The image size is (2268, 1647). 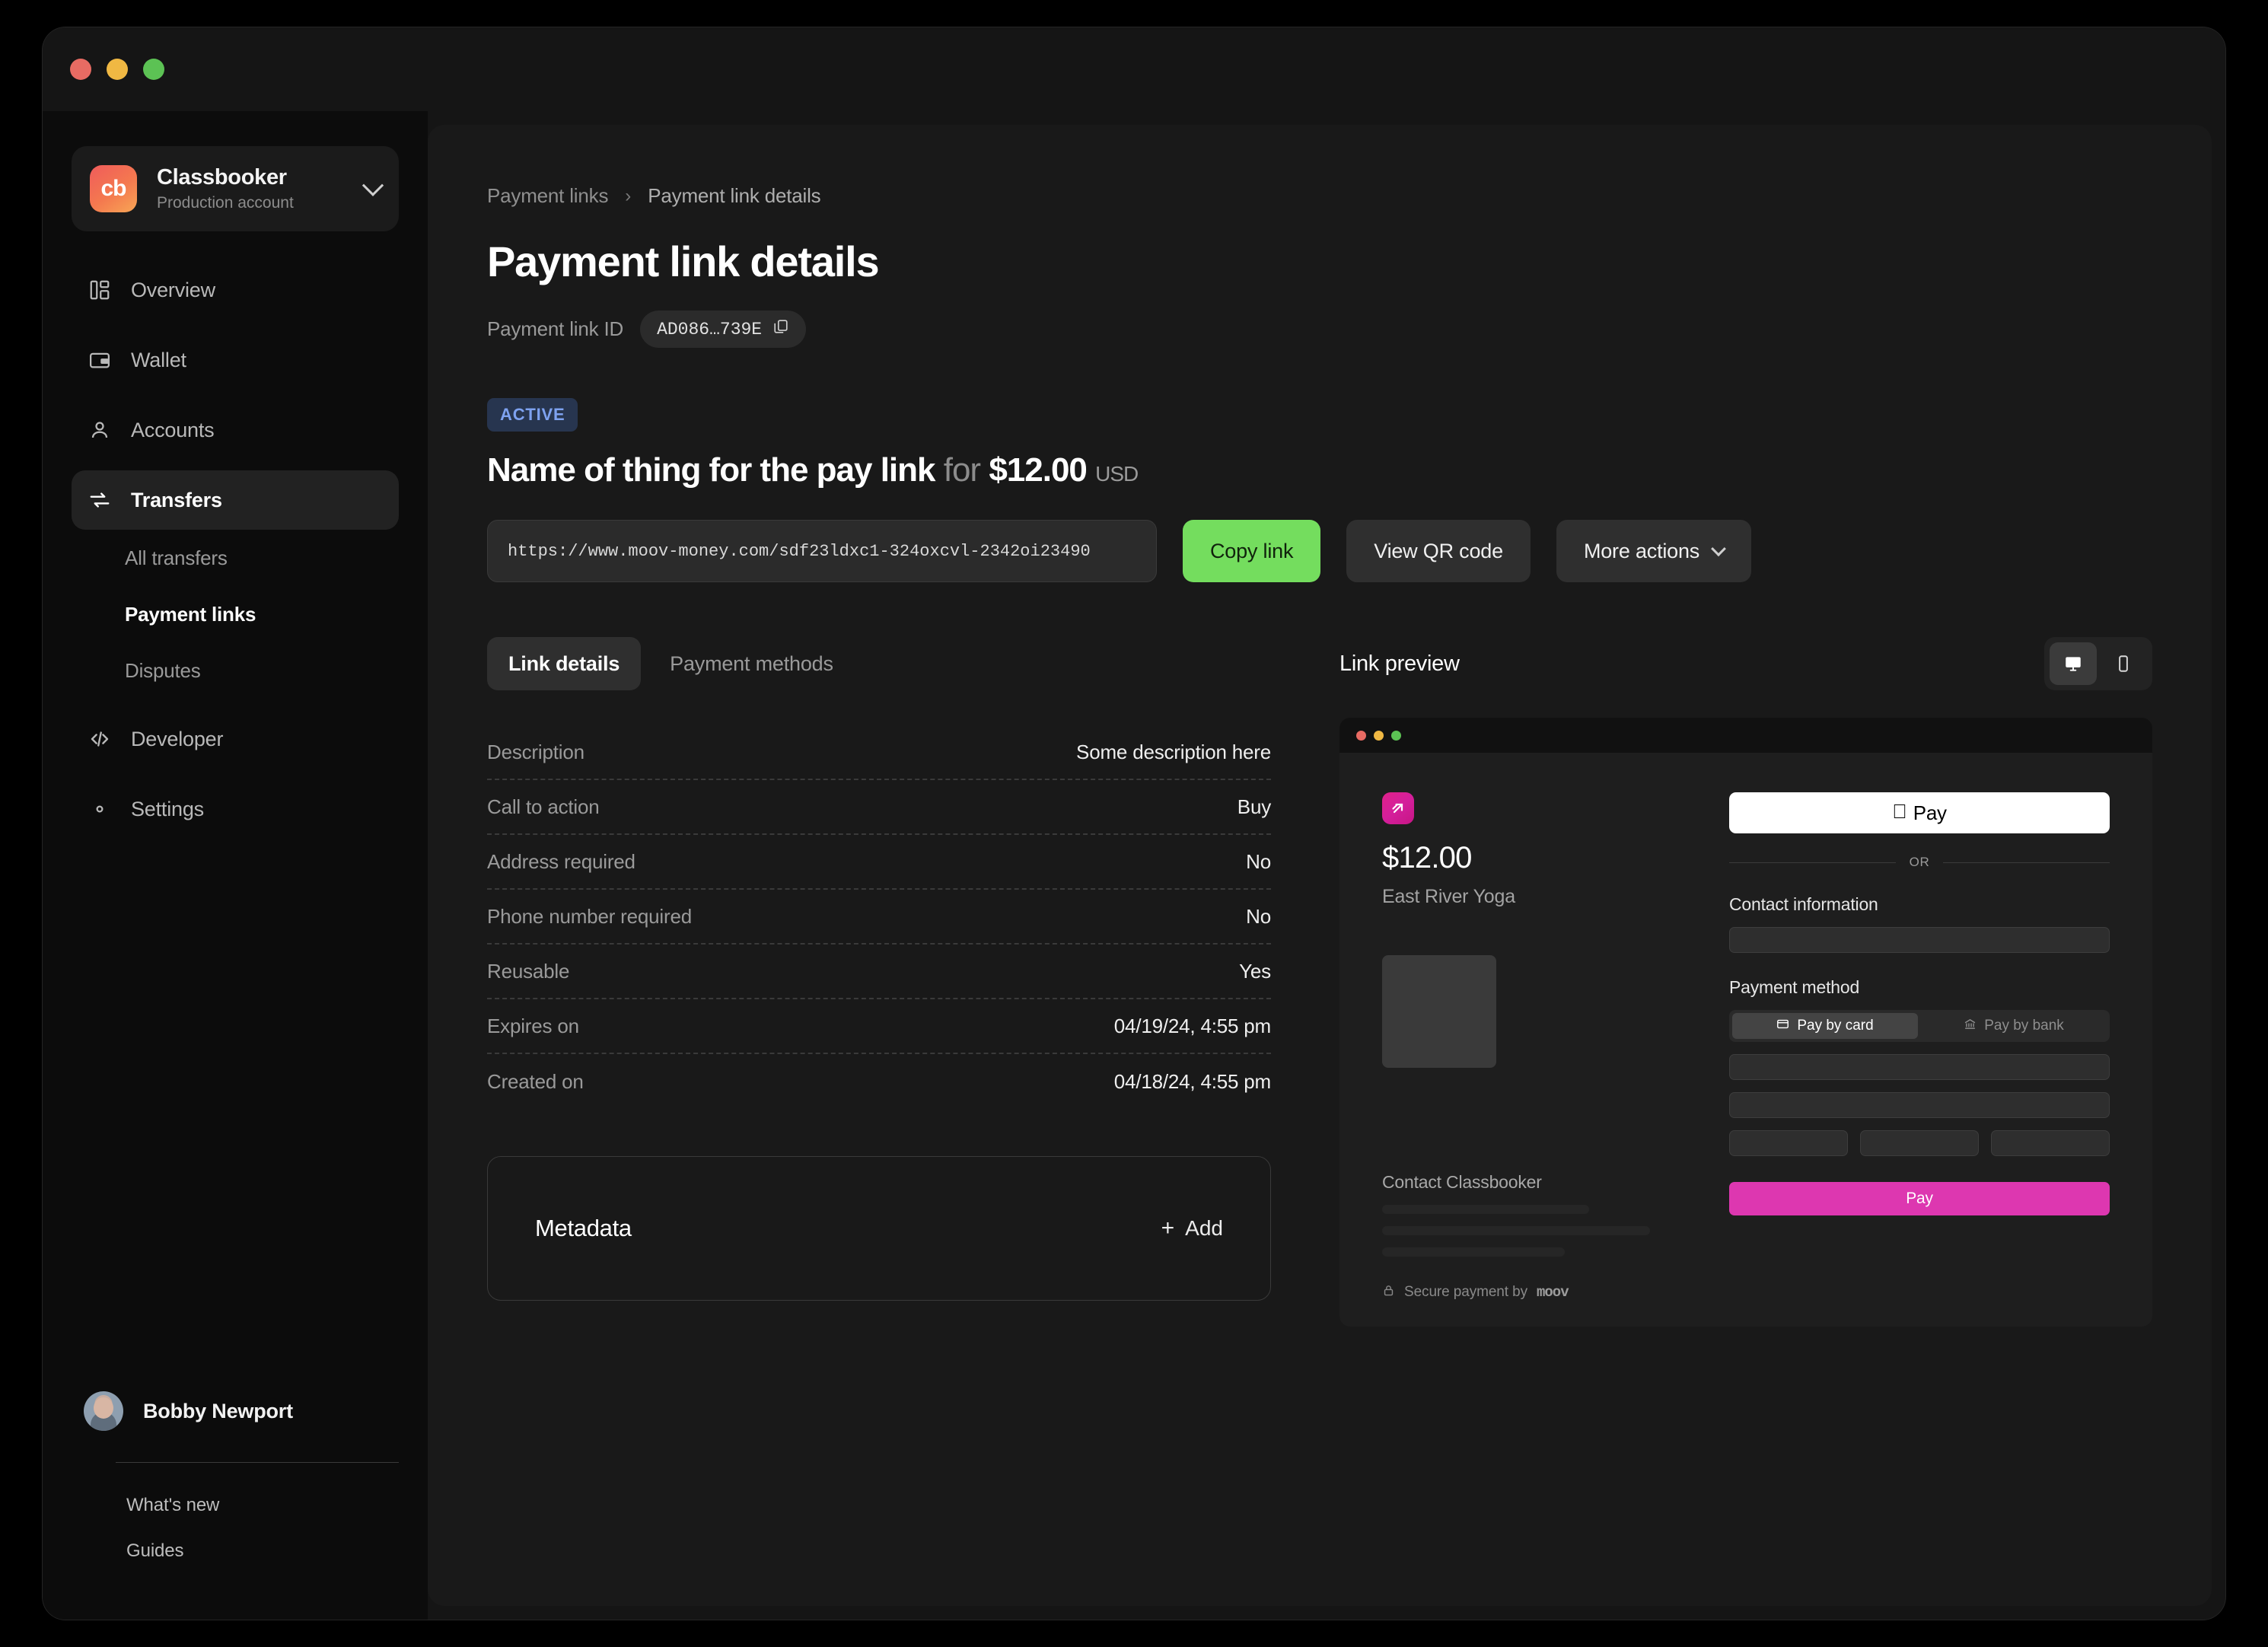 What do you see at coordinates (2024, 1026) in the screenshot?
I see `pay-by-bank-label: Pay by bank` at bounding box center [2024, 1026].